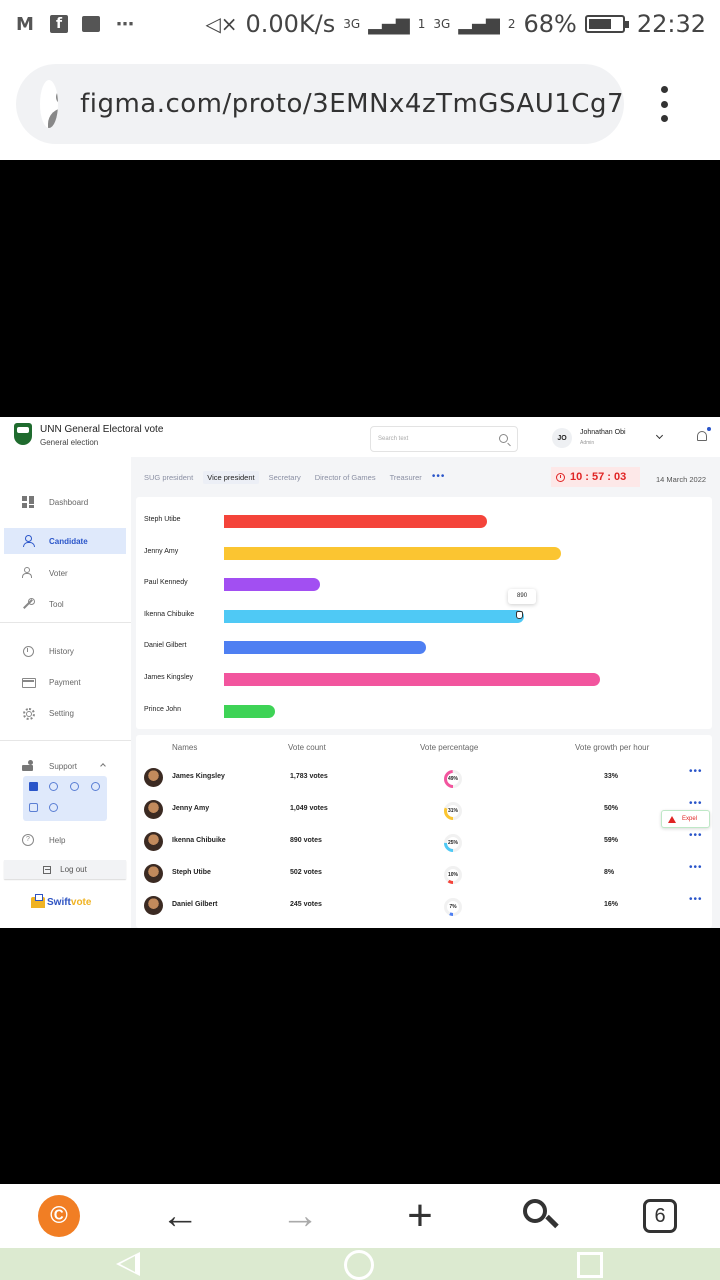 This screenshot has width=720, height=1280. Describe the element at coordinates (562, 438) in the screenshot. I see `avatar: JO` at that location.